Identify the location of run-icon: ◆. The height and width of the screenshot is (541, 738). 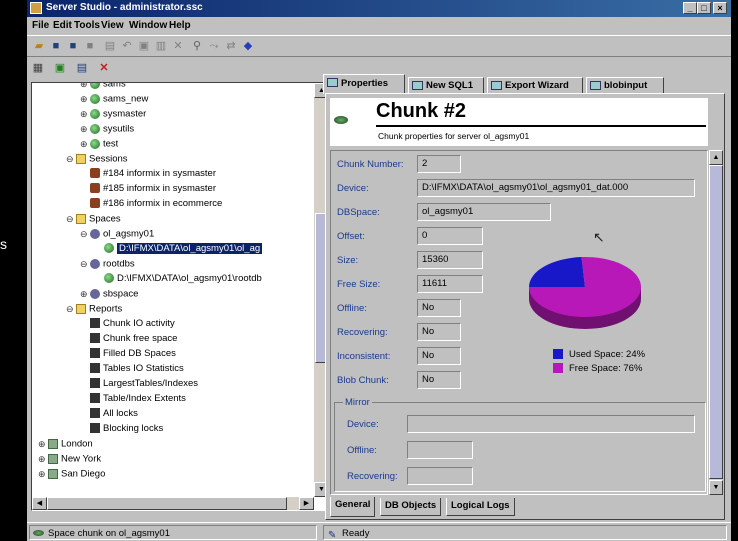
(248, 46).